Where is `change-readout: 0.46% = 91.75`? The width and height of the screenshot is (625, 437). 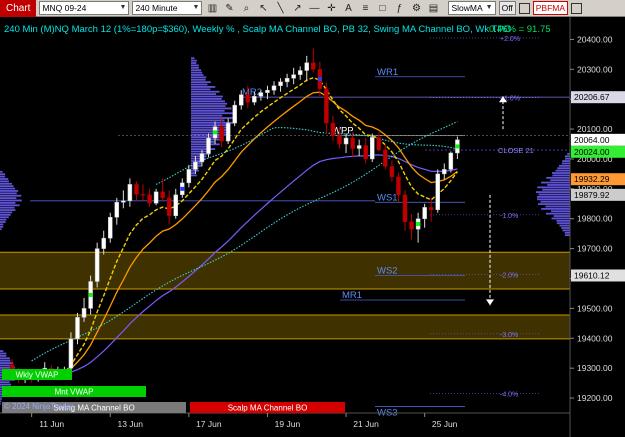 change-readout: 0.46% = 91.75 is located at coordinates (520, 29).